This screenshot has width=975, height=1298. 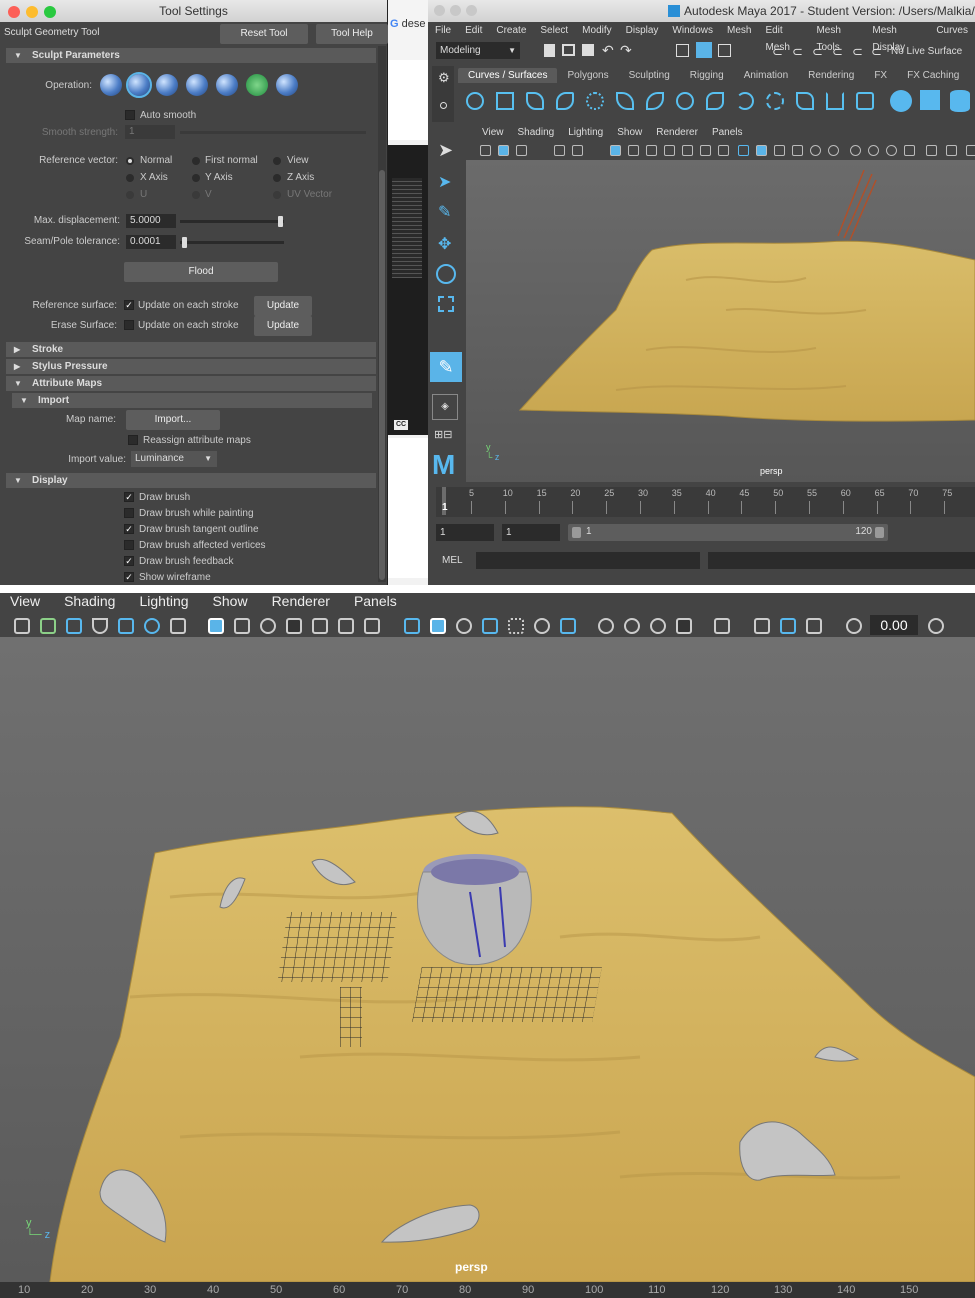 What do you see at coordinates (676, 132) in the screenshot?
I see `panel-menu-item: Renderer` at bounding box center [676, 132].